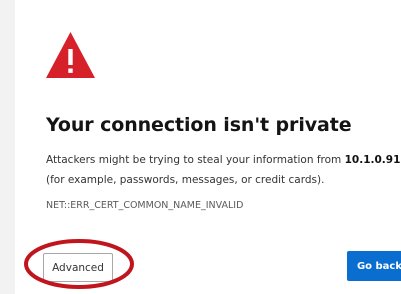  I want to click on page-title: Your connection isn't private, so click(199, 125).